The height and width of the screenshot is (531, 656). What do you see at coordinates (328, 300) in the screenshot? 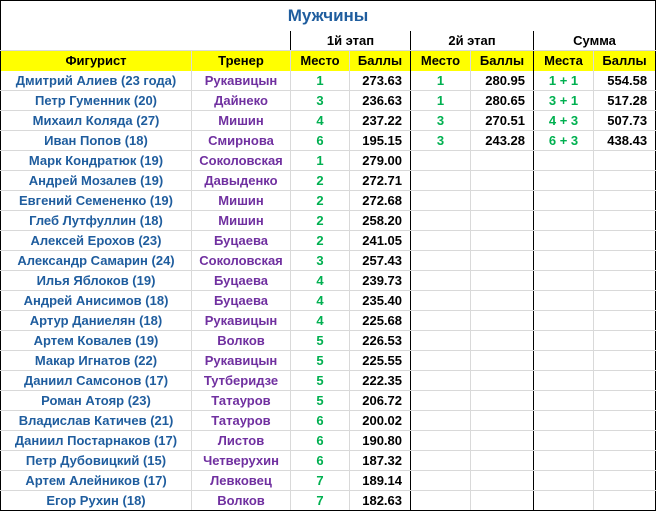
I see `table-row: Андрей Анисимов (18) Буцаева 4 235.40` at bounding box center [328, 300].